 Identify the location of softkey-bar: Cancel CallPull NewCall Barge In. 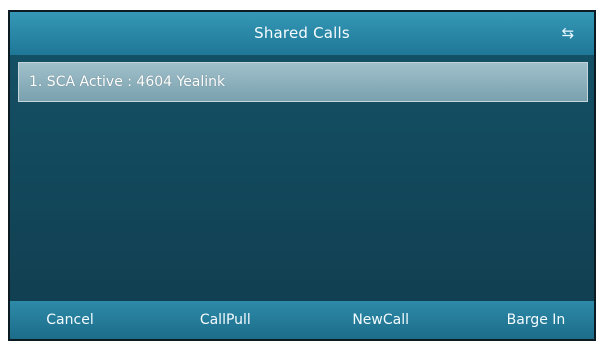
(302, 320).